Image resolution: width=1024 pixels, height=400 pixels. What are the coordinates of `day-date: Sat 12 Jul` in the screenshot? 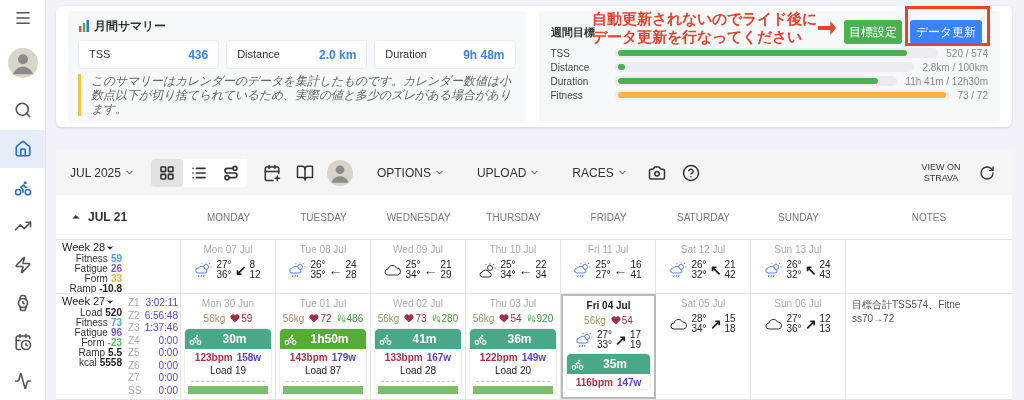 It's located at (703, 250).